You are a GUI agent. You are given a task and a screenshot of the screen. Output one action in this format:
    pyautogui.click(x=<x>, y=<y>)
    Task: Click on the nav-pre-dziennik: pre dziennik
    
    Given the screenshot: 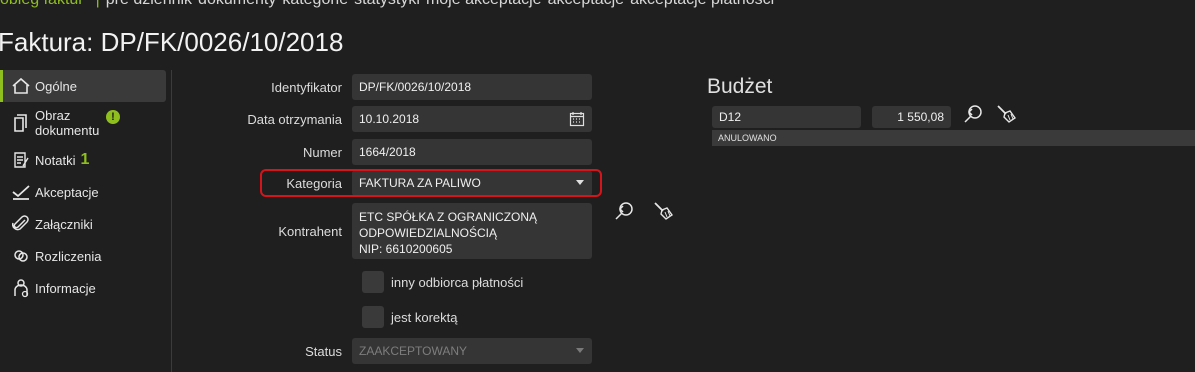 What is the action you would take?
    pyautogui.click(x=149, y=4)
    